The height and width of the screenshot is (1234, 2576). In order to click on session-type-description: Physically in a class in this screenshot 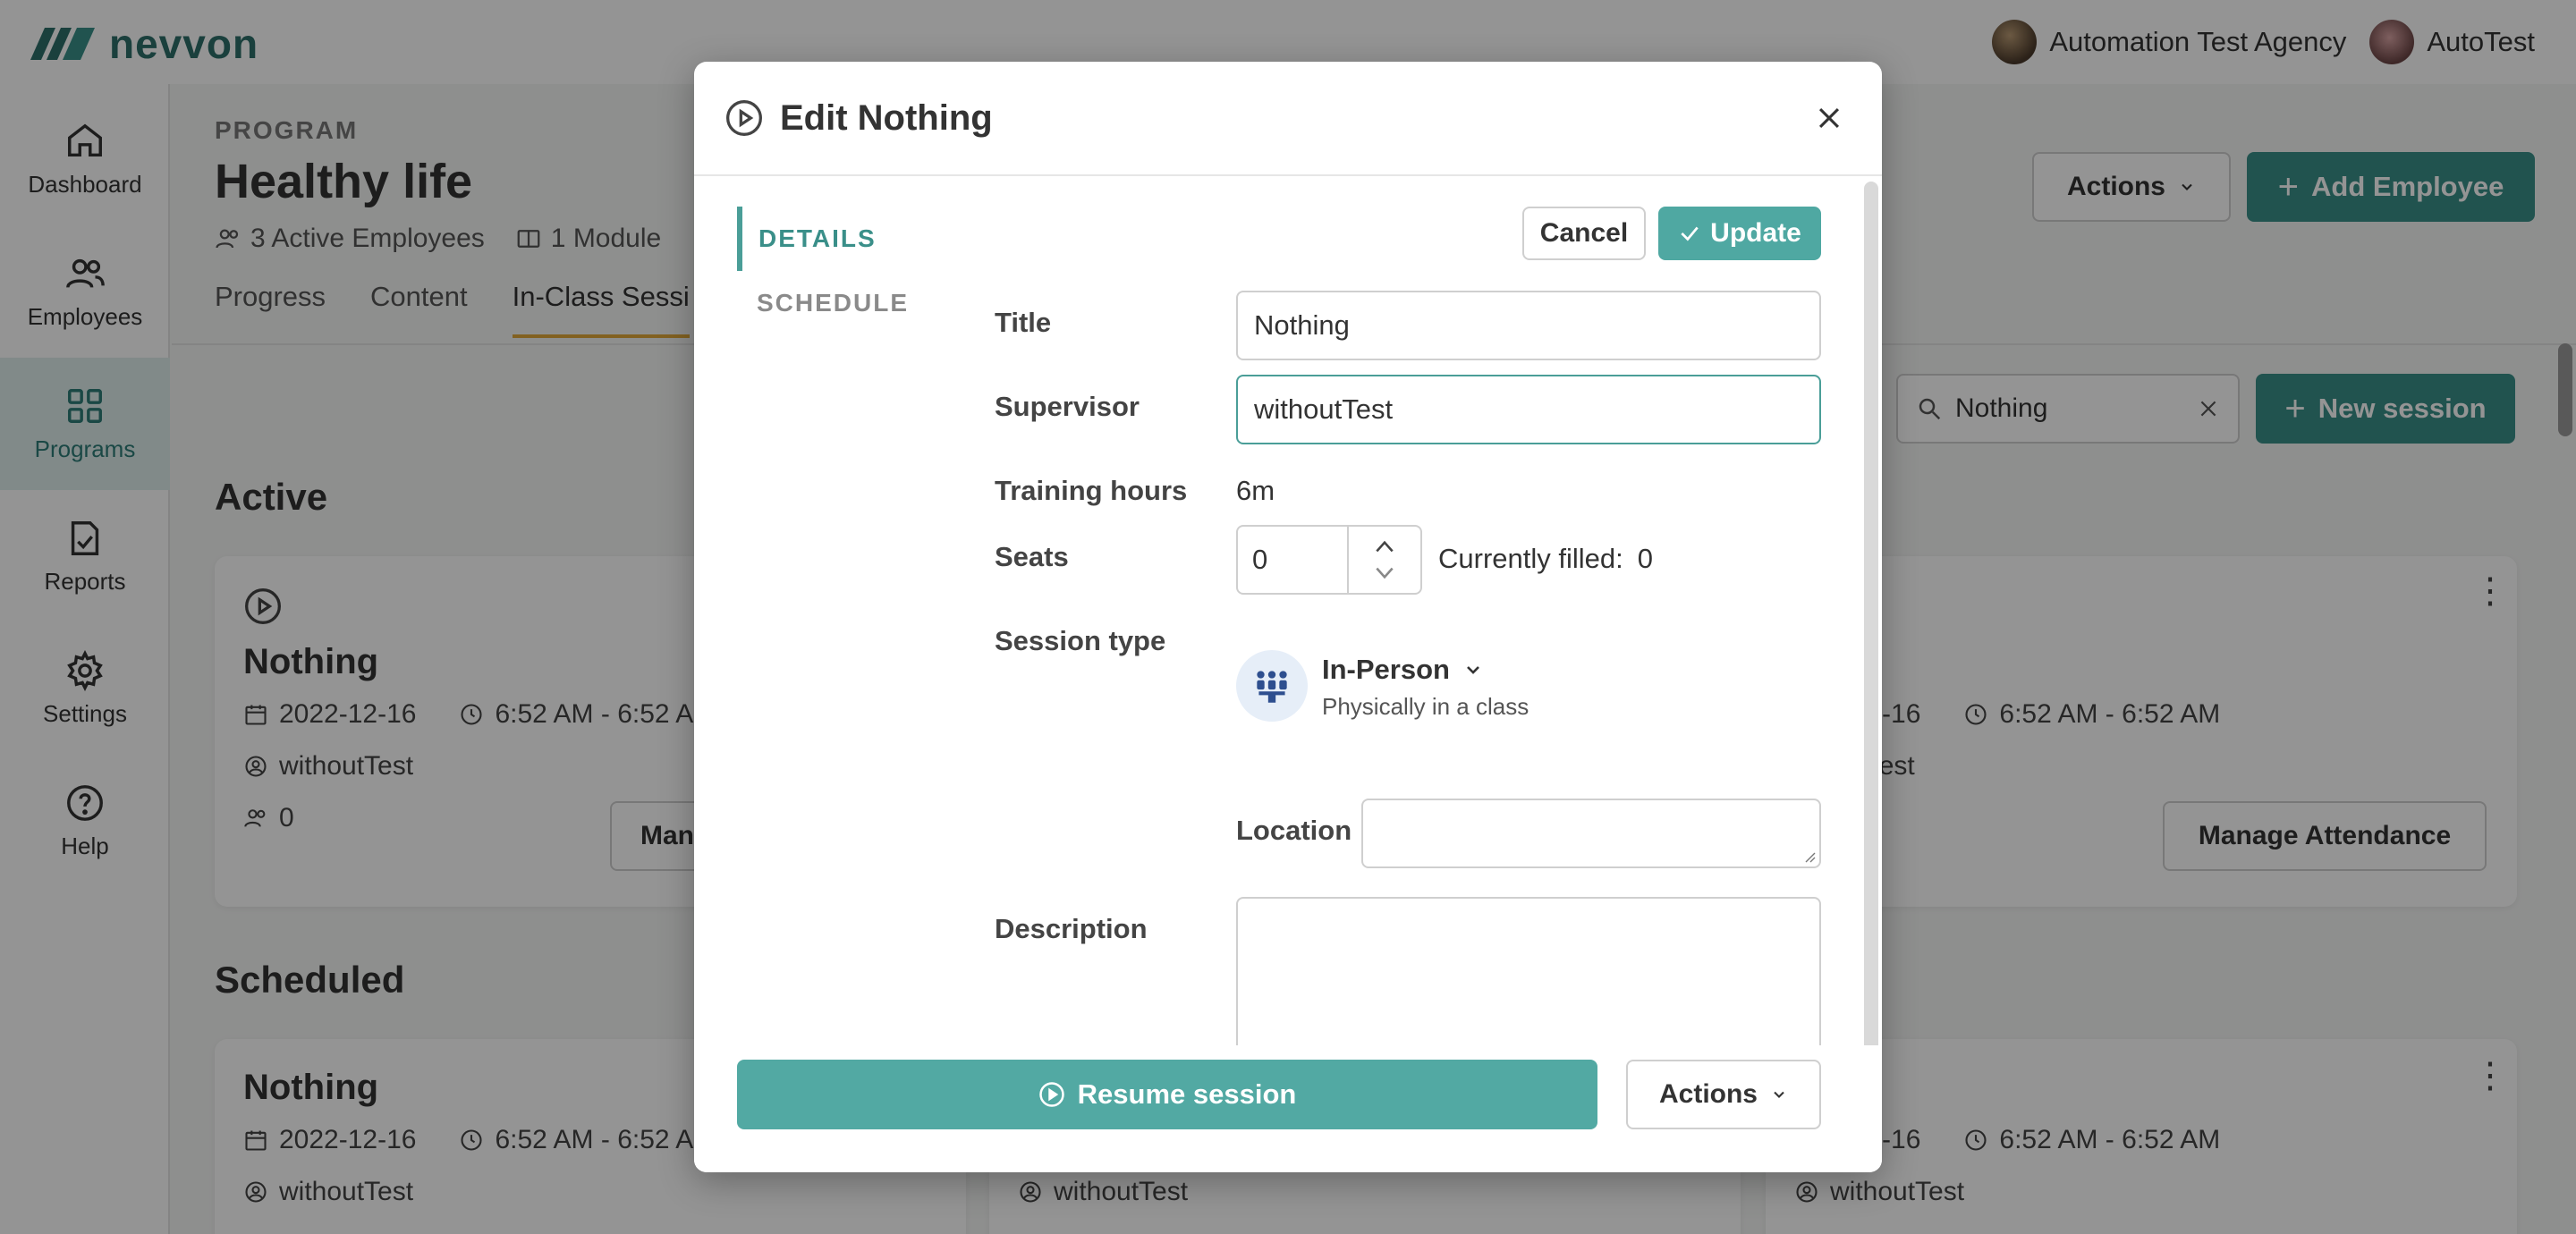, I will do `click(1426, 706)`.